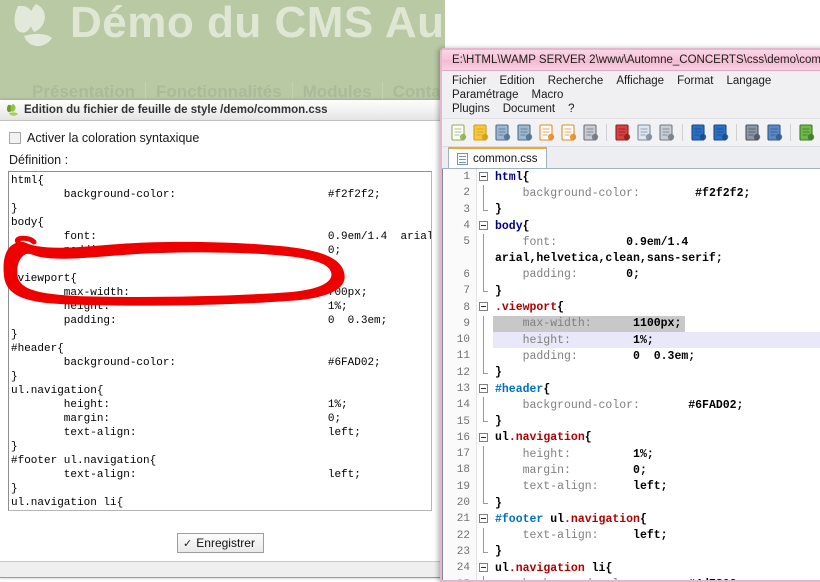  Describe the element at coordinates (338, 92) in the screenshot. I see `nav-item-modules: Modules` at that location.